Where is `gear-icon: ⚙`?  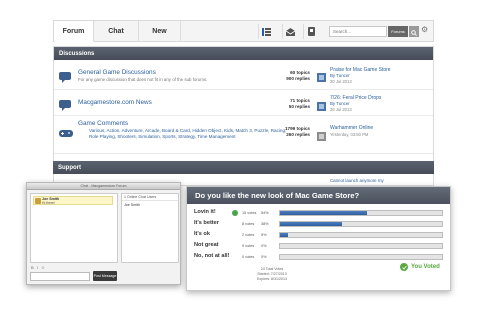
gear-icon: ⚙ is located at coordinates (424, 29).